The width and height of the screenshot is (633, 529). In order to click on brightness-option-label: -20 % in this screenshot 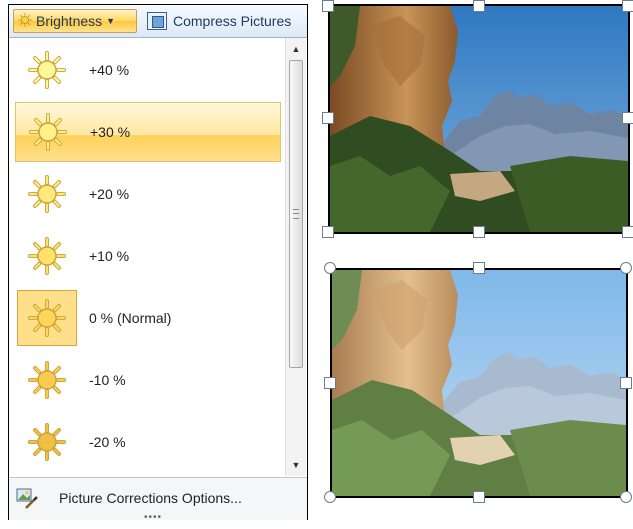, I will do `click(107, 442)`.